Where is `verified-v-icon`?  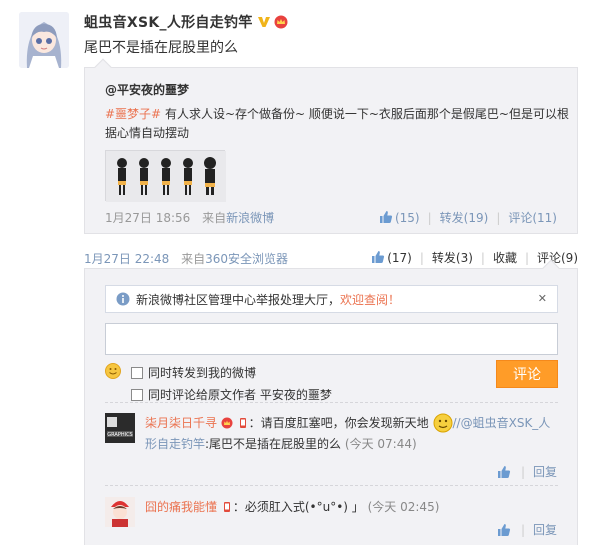 verified-v-icon is located at coordinates (263, 22).